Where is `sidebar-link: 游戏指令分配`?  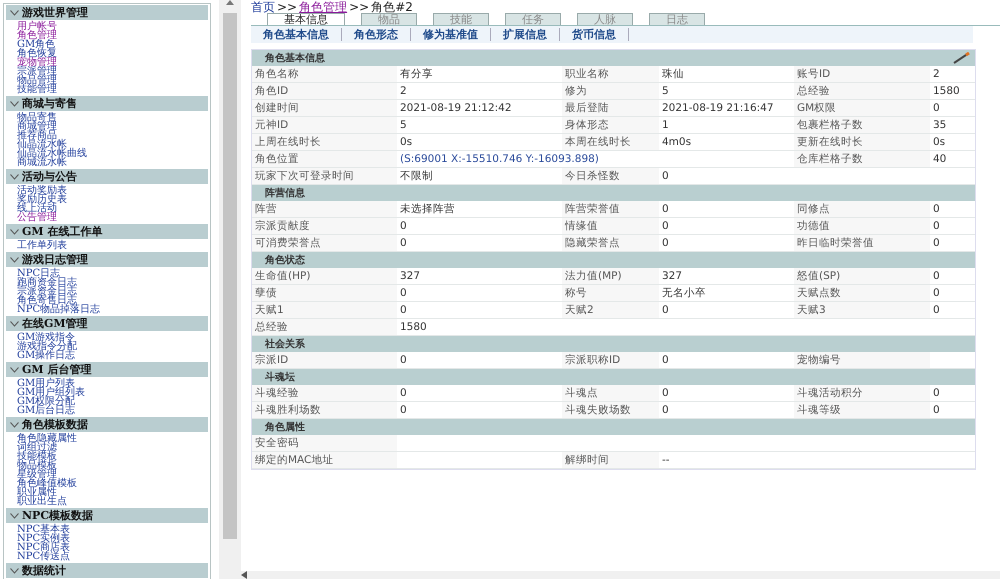
sidebar-link: 游戏指令分配 is located at coordinates (47, 346).